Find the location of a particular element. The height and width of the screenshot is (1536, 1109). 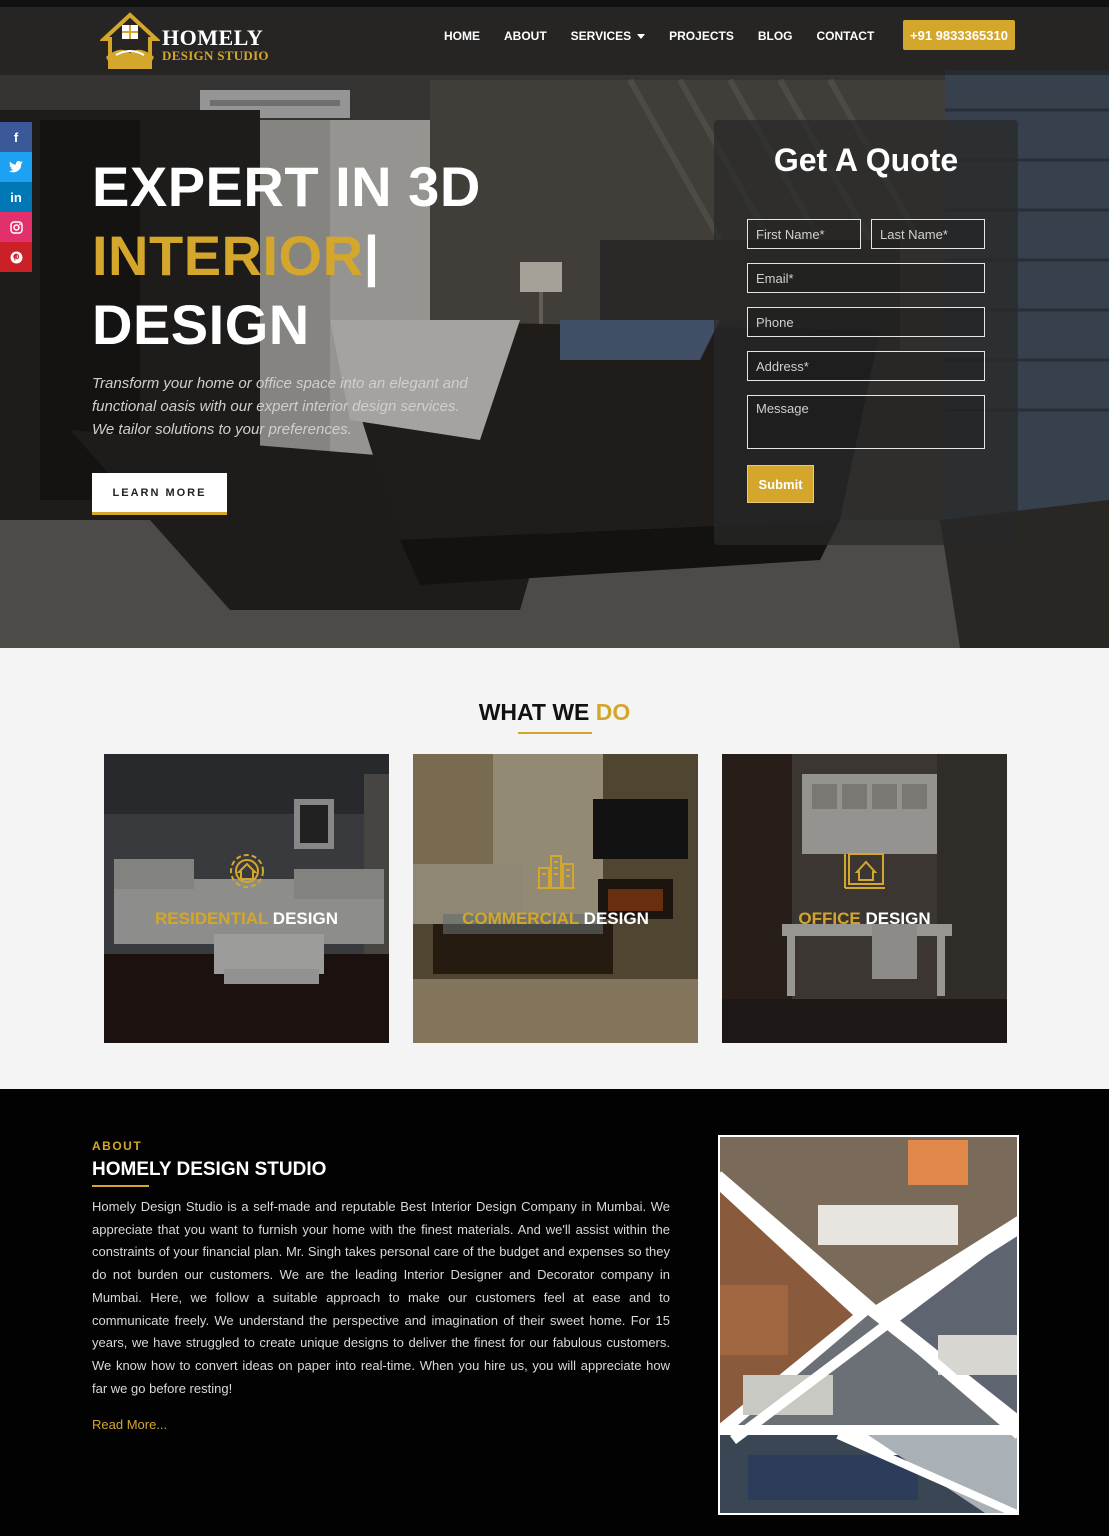

nav-projects: PROJECTS is located at coordinates (701, 36).